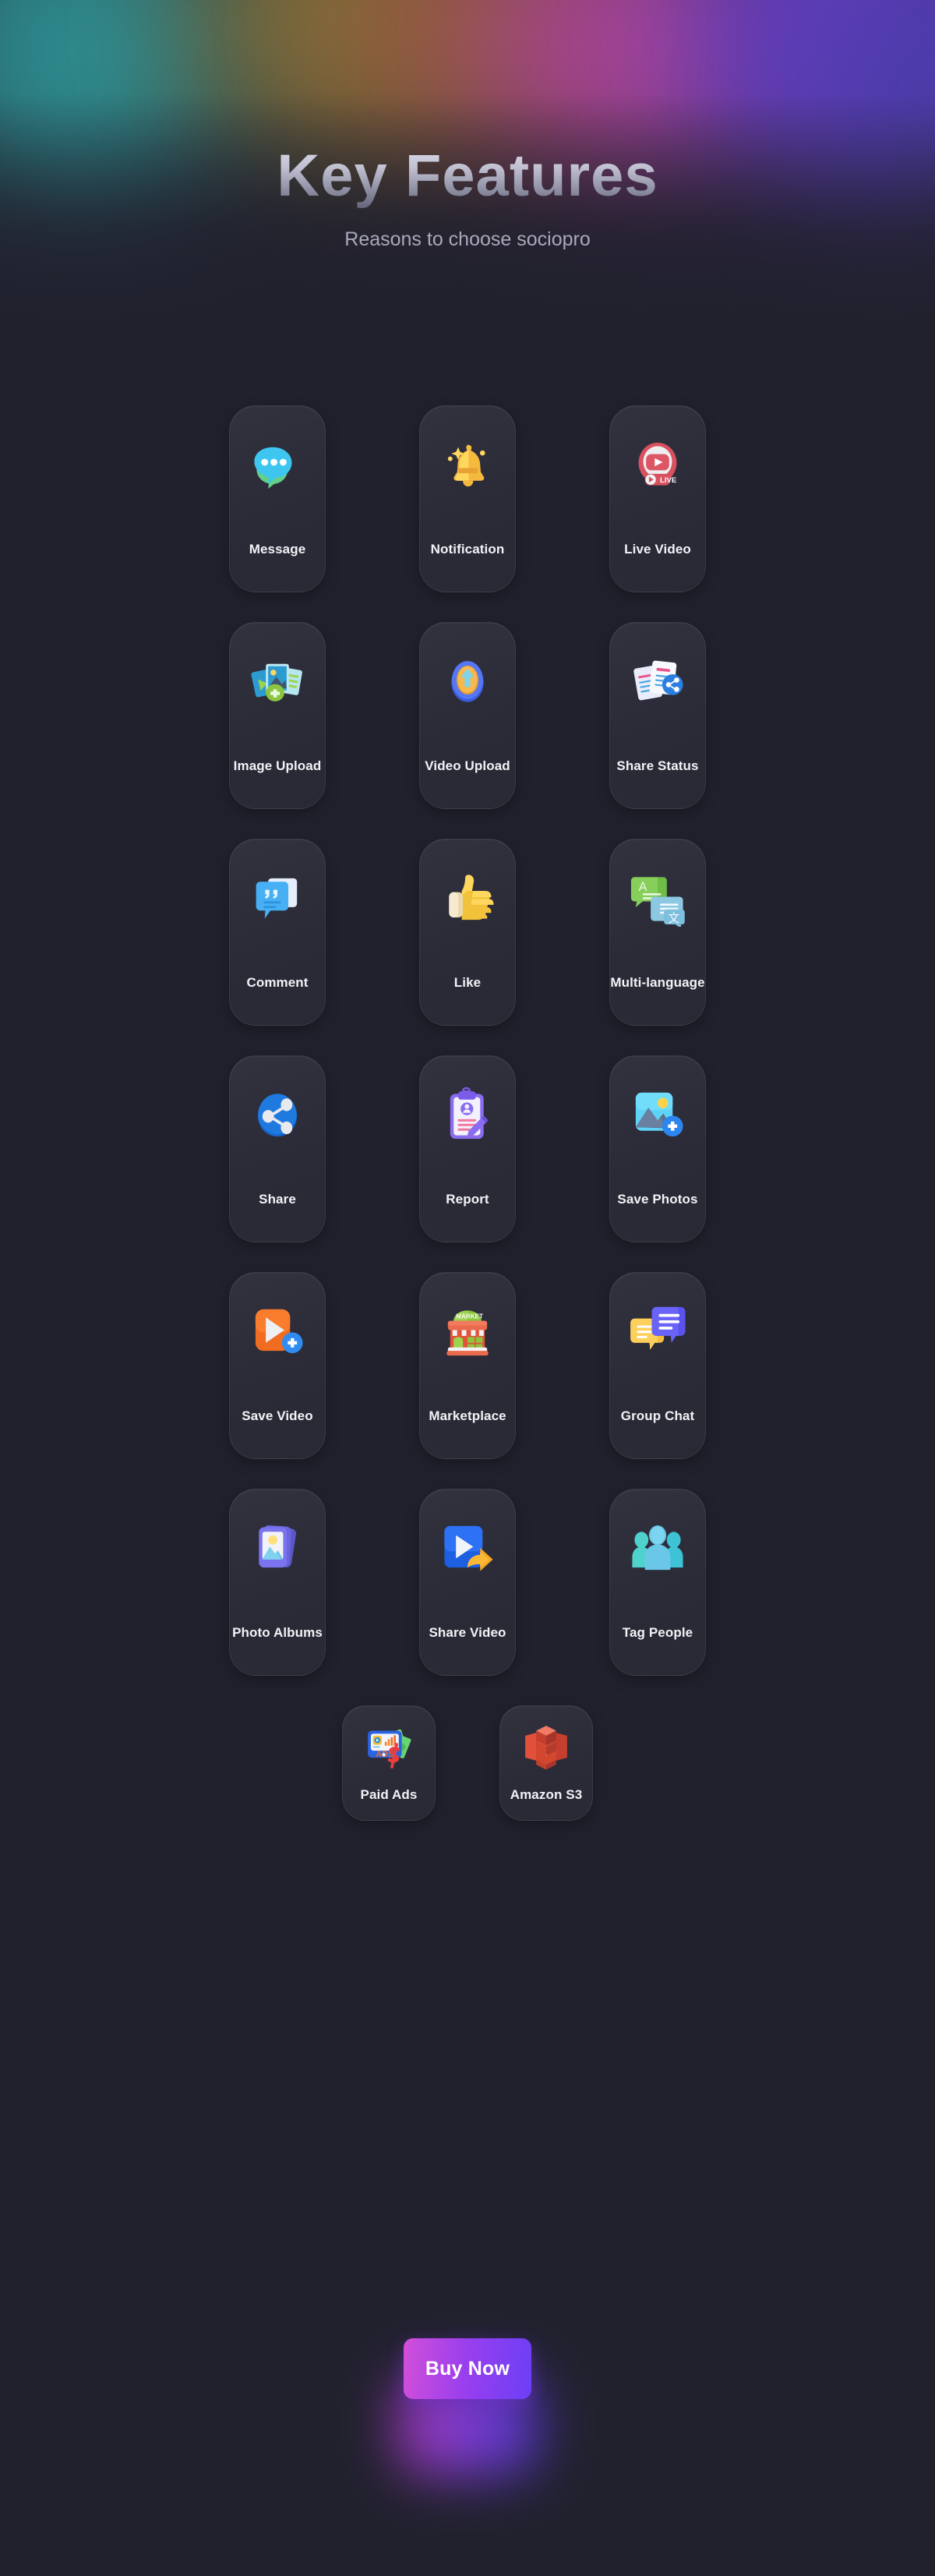 The height and width of the screenshot is (2576, 935). I want to click on feature-card: Share Status, so click(657, 715).